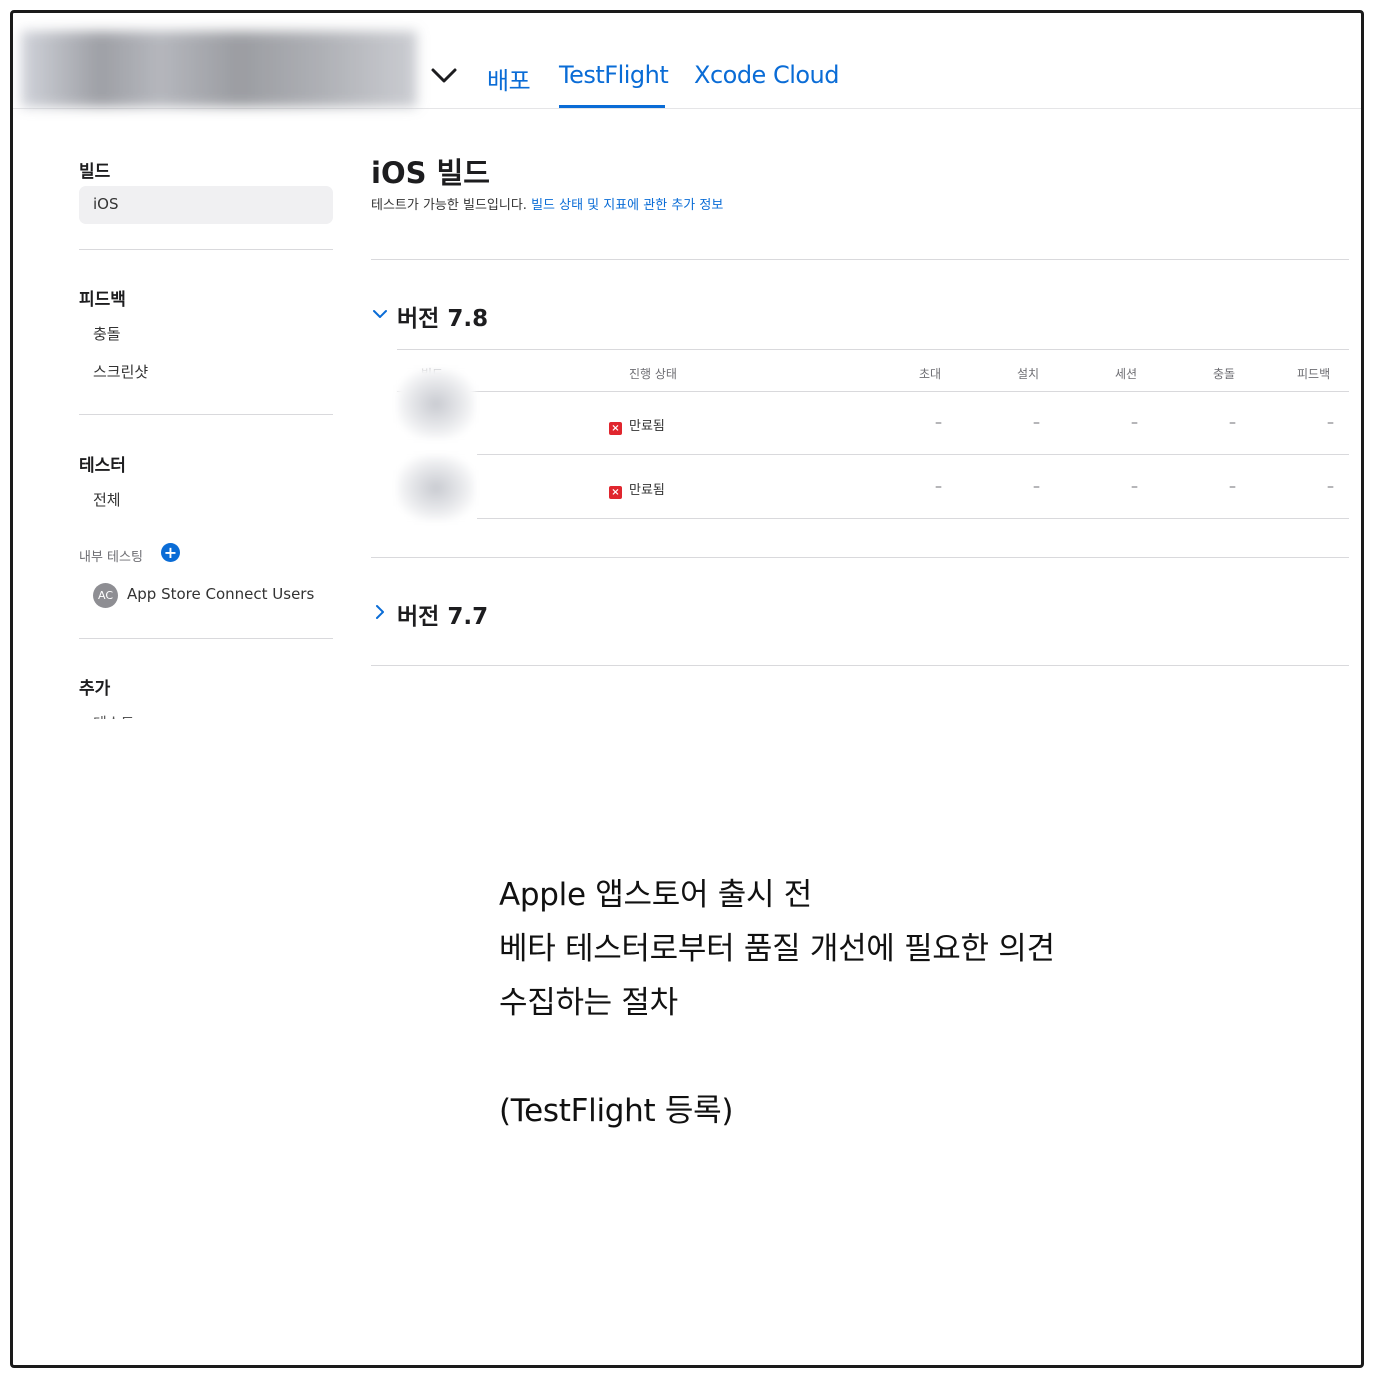 This screenshot has width=1374, height=1384. Describe the element at coordinates (170, 552) in the screenshot. I see `add-group-icon: +` at that location.